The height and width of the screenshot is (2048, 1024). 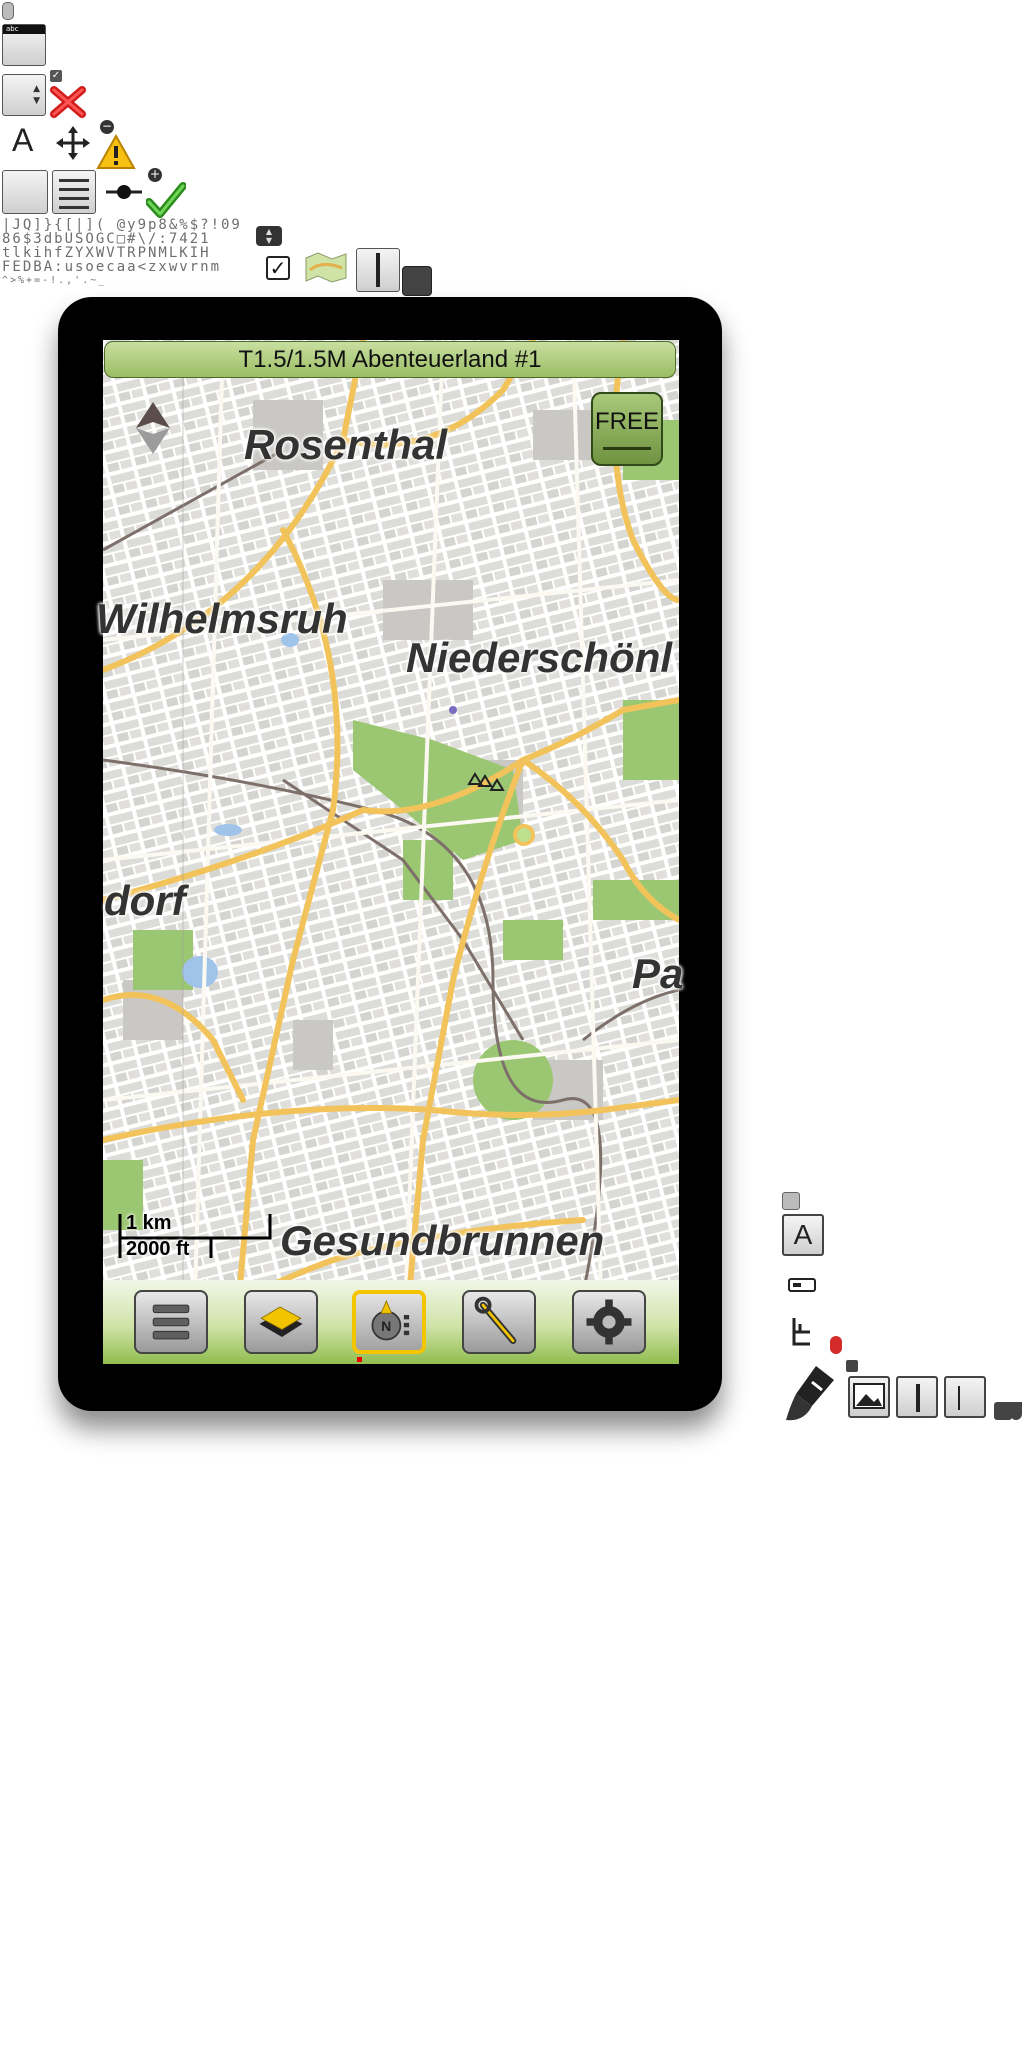 I want to click on compass-navigation-icon: N, so click(x=390, y=1320).